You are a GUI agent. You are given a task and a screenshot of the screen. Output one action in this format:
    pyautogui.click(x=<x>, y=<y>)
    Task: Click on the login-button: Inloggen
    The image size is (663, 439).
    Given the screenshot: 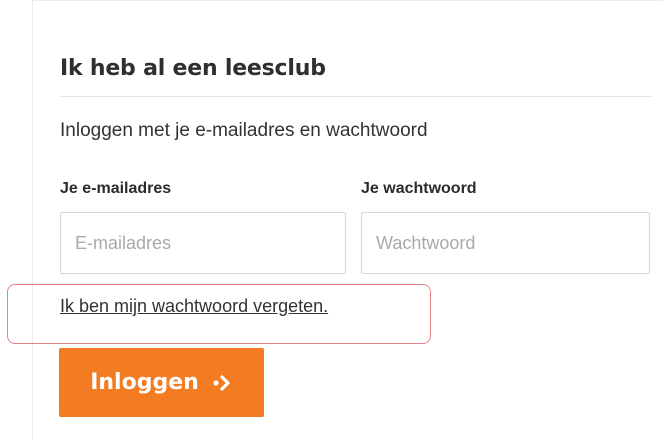 What is the action you would take?
    pyautogui.click(x=161, y=382)
    